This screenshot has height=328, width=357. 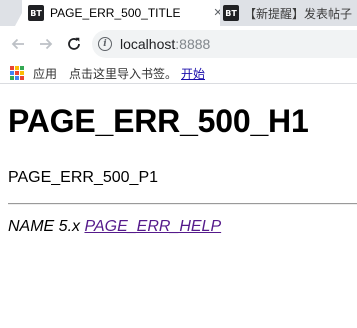 I want to click on forward-button, so click(x=46, y=44).